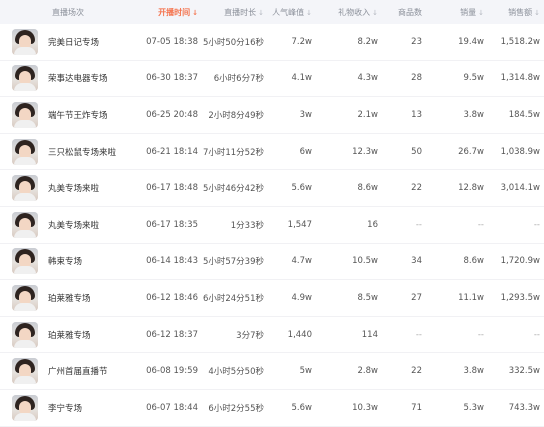 The width and height of the screenshot is (544, 427). I want to click on start-time: 06-12 18:46, so click(172, 297).